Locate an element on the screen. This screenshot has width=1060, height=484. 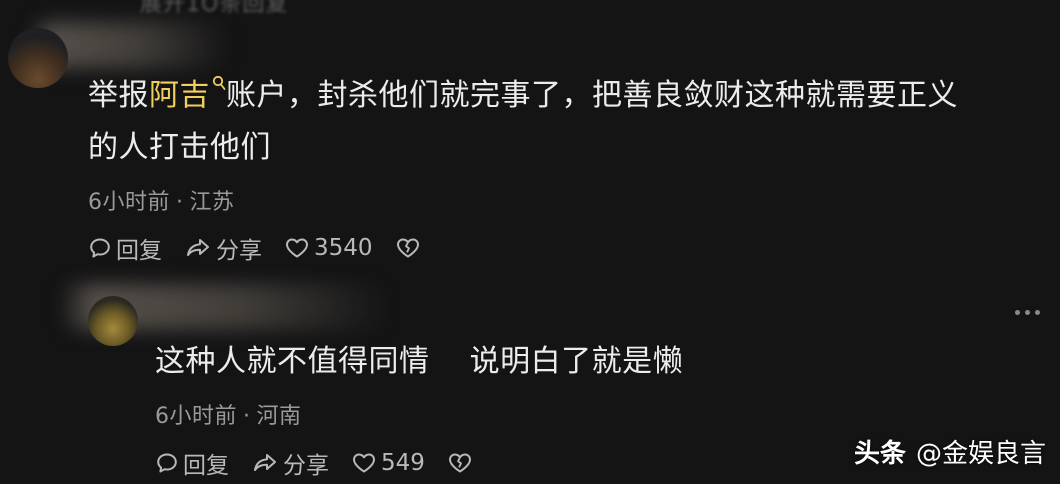
watermark: 头条 @金娱良言 is located at coordinates (950, 451).